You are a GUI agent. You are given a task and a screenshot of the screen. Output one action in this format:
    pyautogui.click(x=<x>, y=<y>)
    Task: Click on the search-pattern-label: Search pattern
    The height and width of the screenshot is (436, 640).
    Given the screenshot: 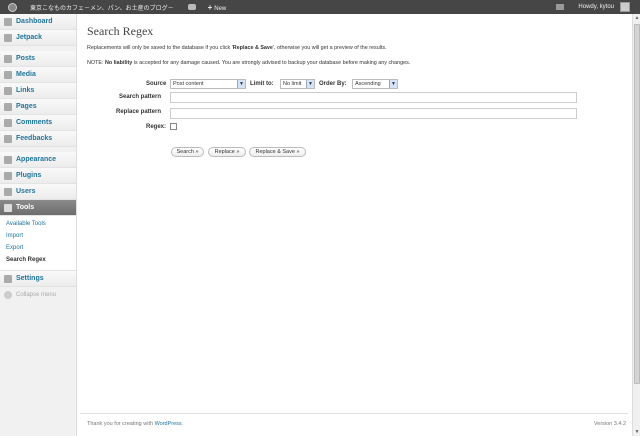 What is the action you would take?
    pyautogui.click(x=140, y=97)
    